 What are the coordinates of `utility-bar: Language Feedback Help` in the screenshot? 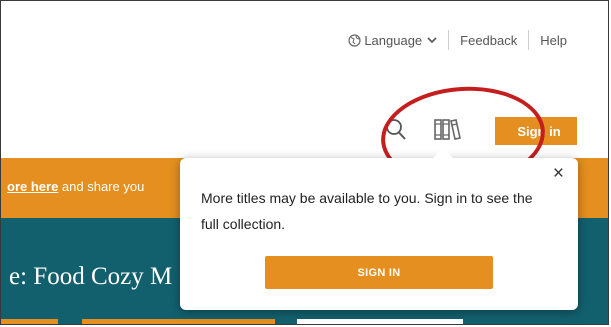 It's located at (457, 40).